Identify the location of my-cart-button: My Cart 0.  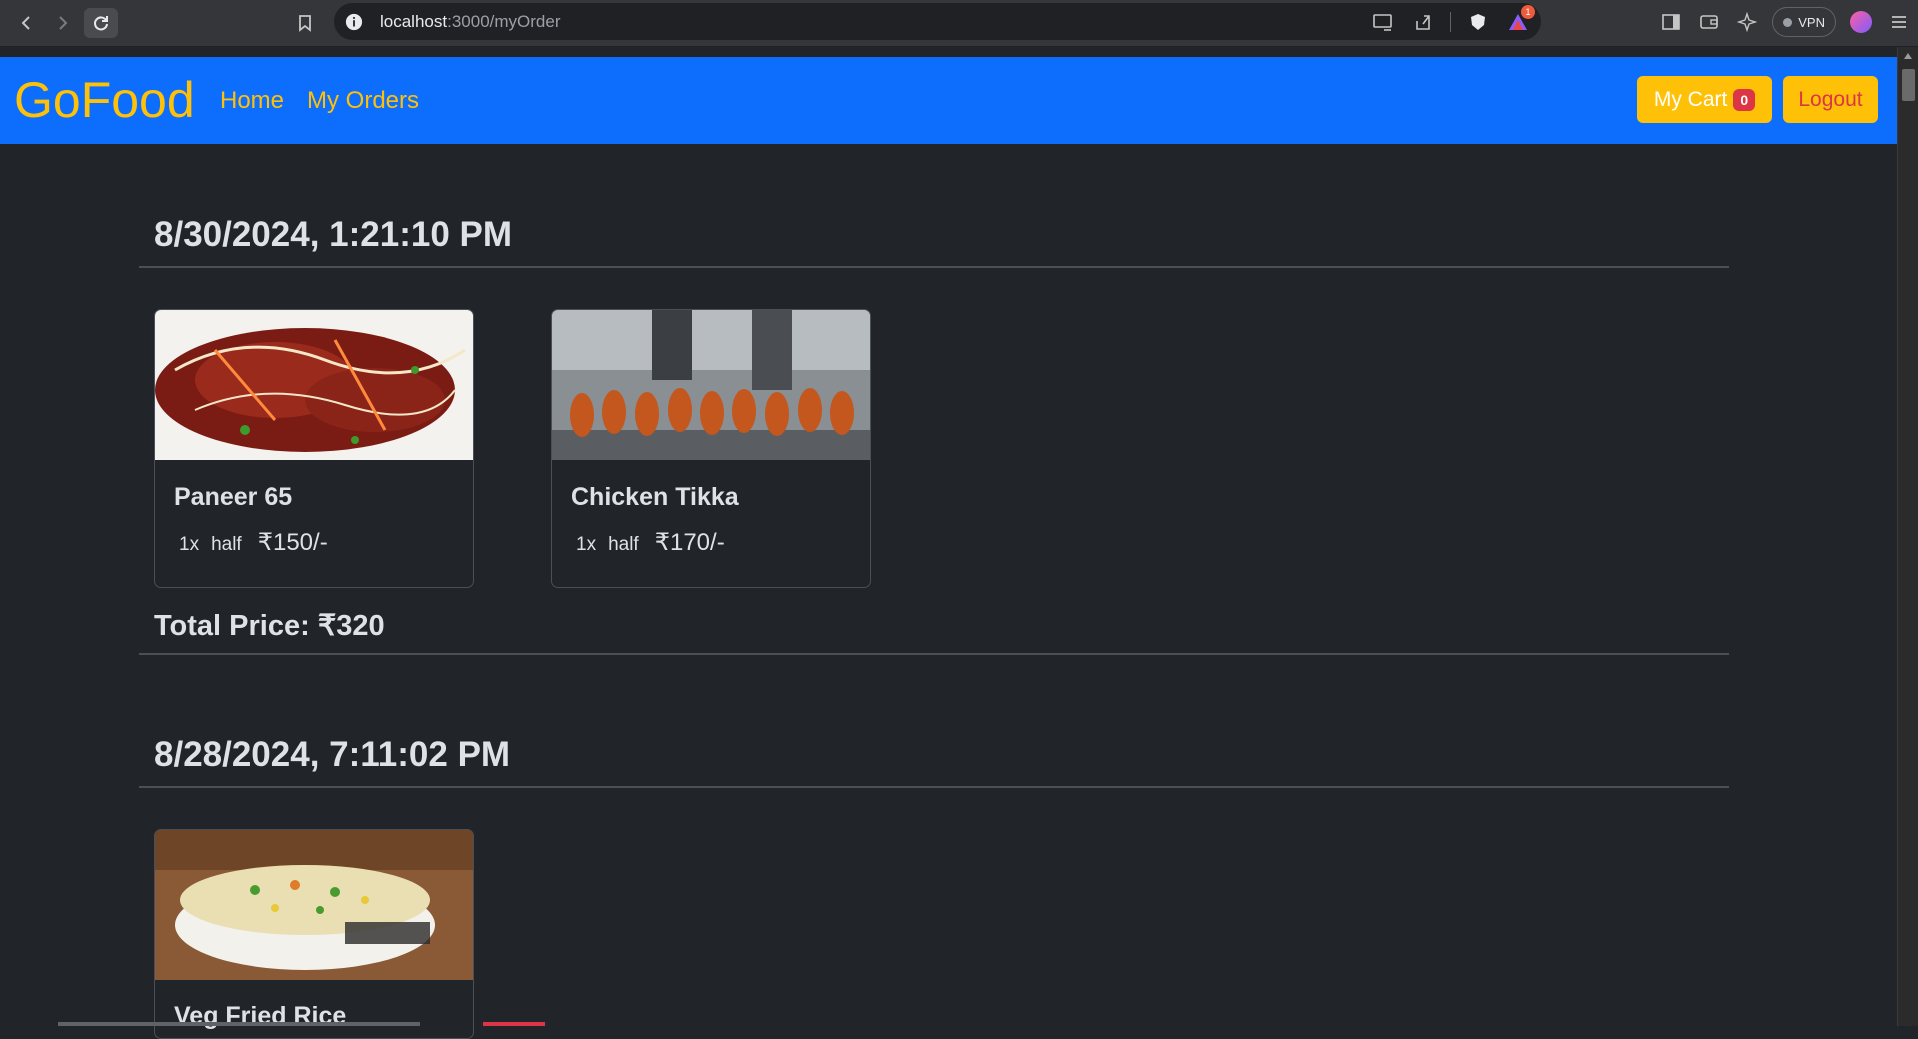
(1704, 99).